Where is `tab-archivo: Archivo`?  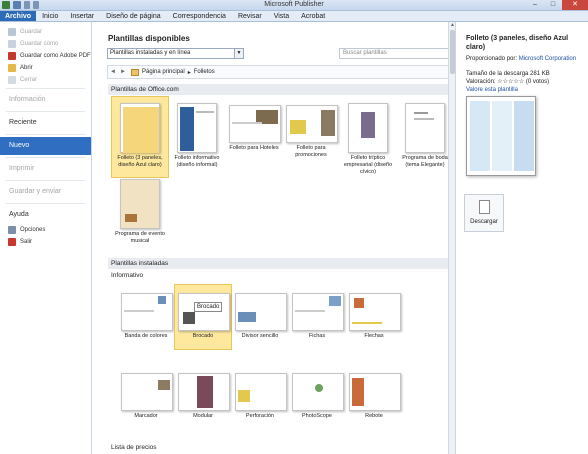
tab-archivo: Archivo is located at coordinates (18, 16).